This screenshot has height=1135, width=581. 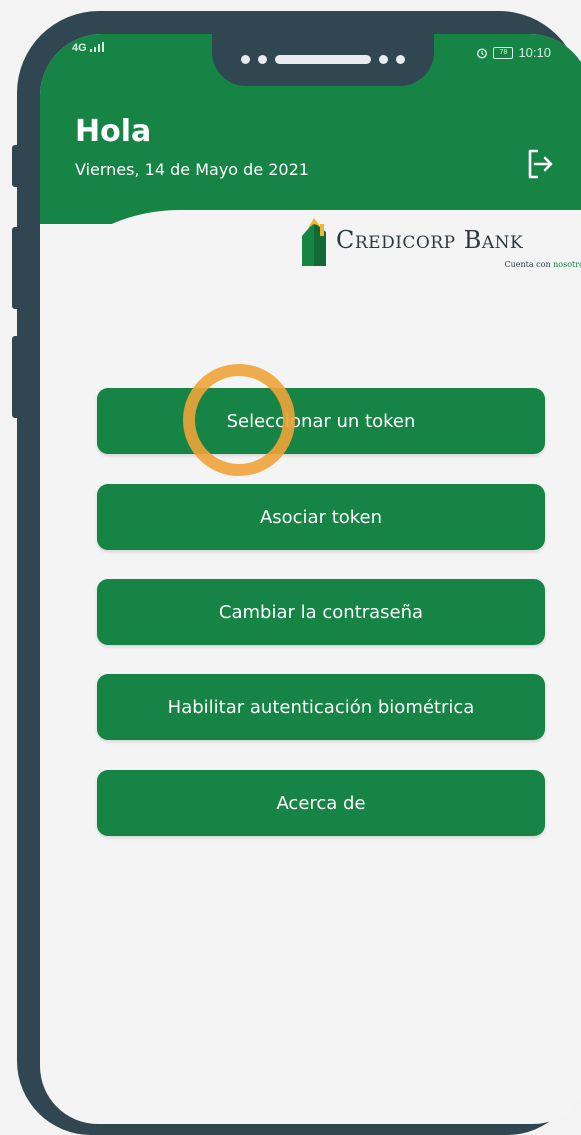 I want to click on logo-tagline-accent: nosotros, so click(x=567, y=264).